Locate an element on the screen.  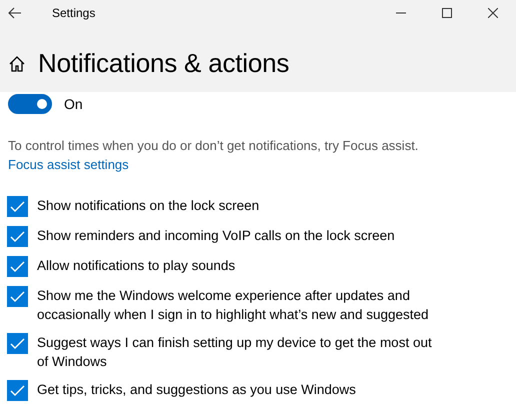
option-label: Get tips, tricks, and suggestions as you use Windows is located at coordinates (196, 390).